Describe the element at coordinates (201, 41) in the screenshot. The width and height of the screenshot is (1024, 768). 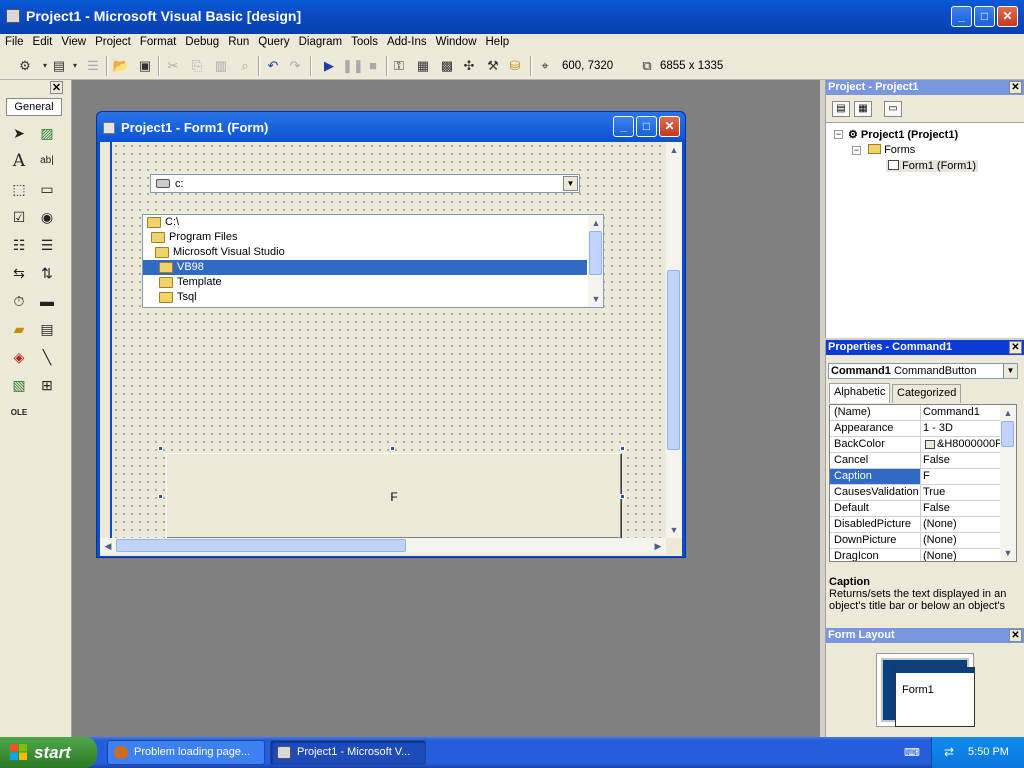
I see `menu-debug: Debug` at that location.